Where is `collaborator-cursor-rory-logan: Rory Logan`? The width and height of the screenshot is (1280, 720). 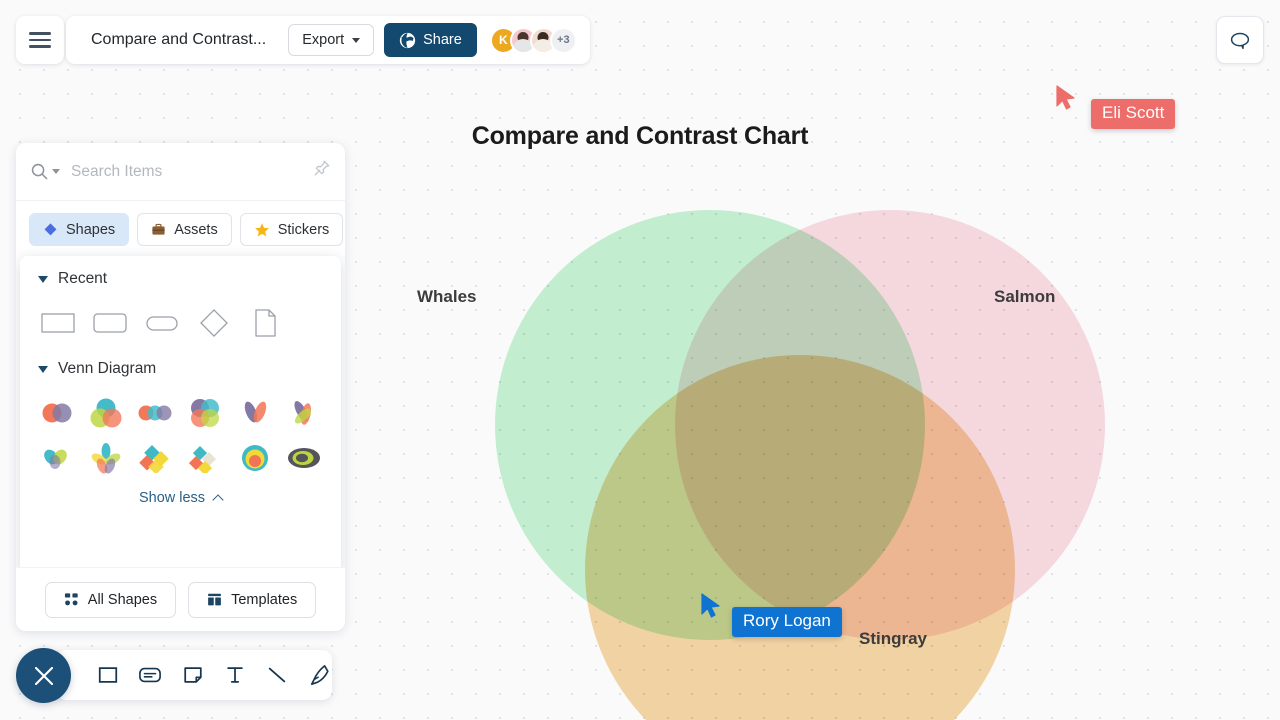 collaborator-cursor-rory-logan: Rory Logan is located at coordinates (771, 614).